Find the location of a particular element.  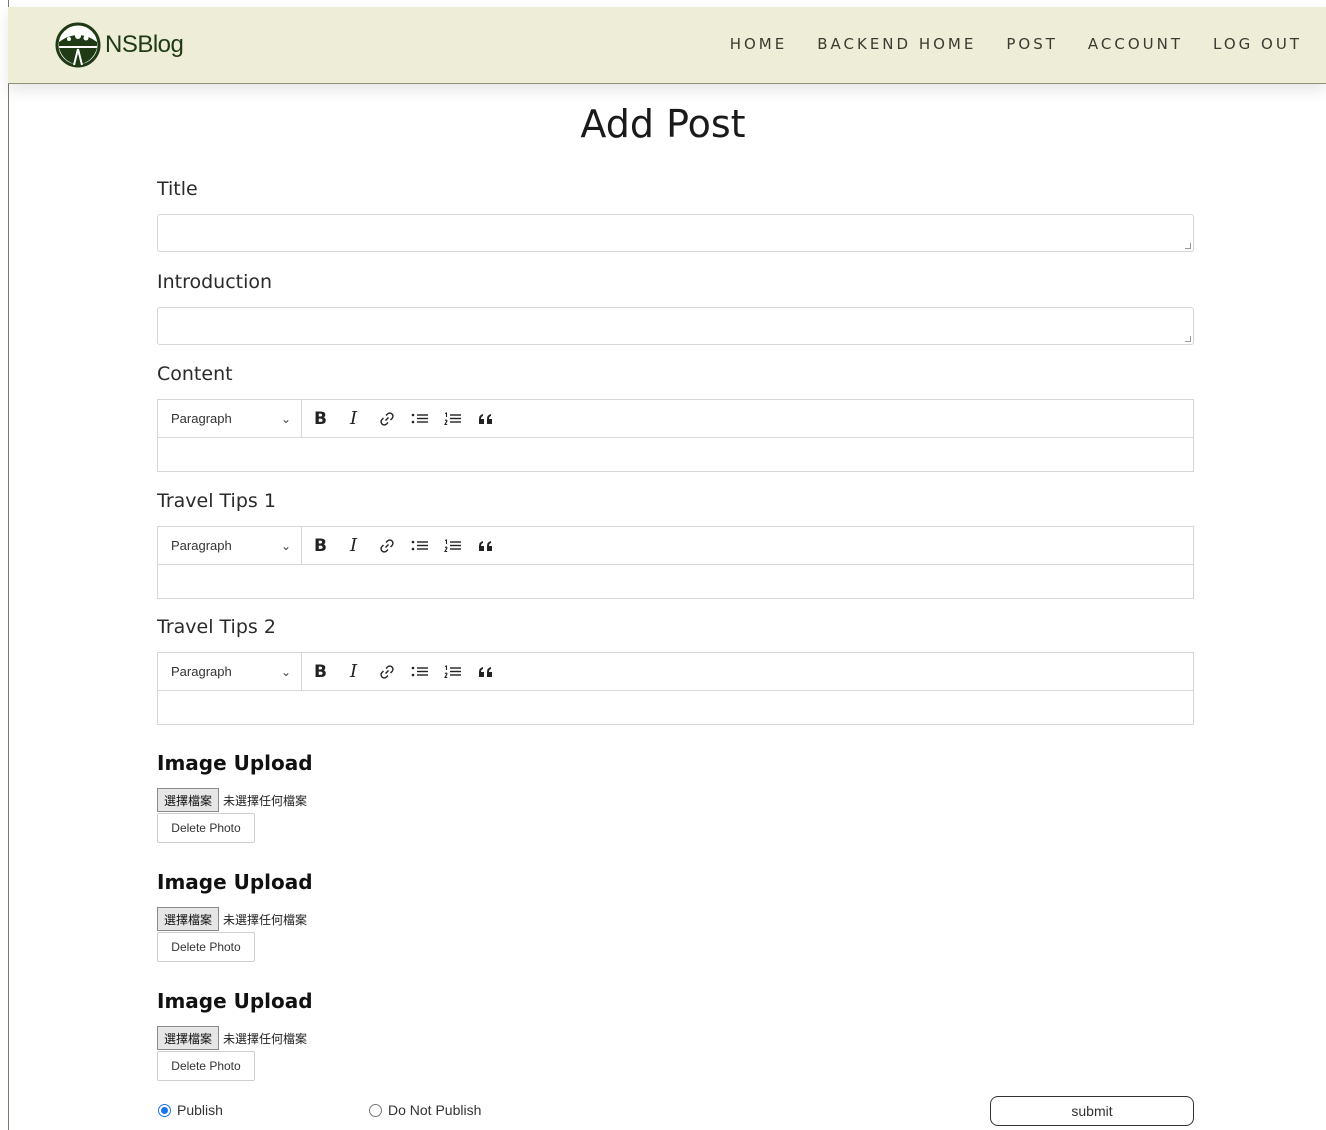

page-title: Add Post is located at coordinates (663, 124).